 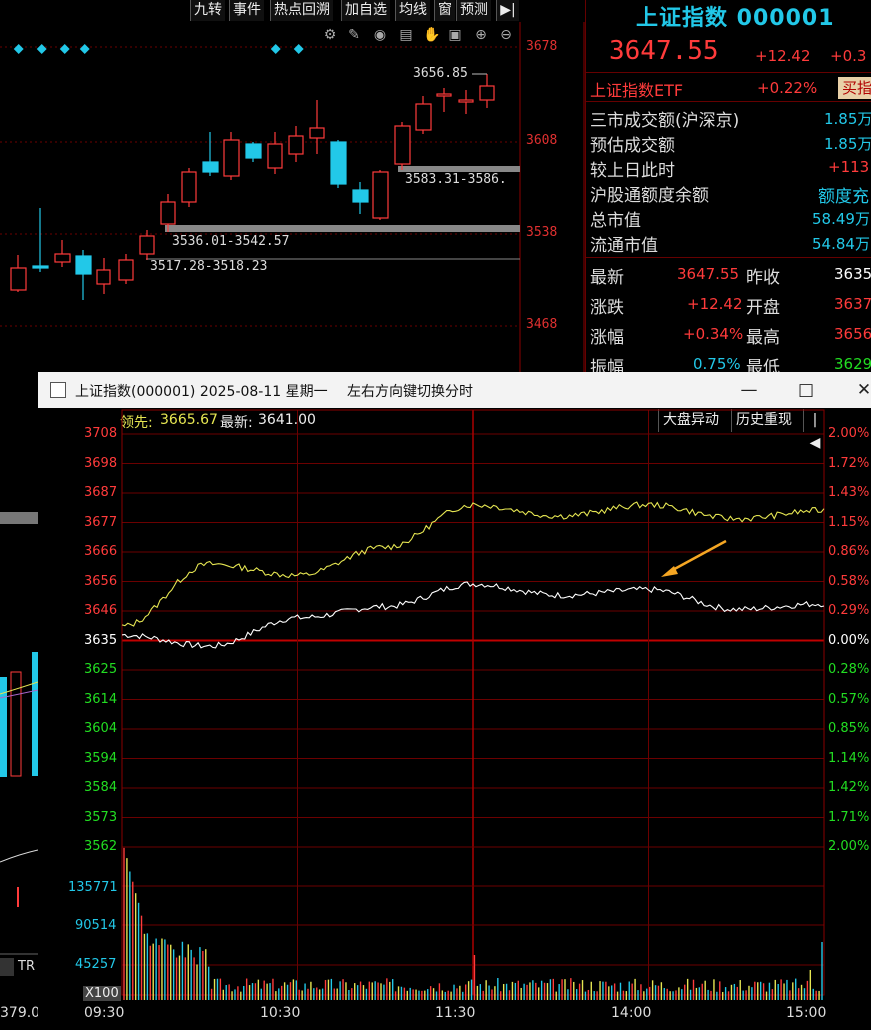 I want to click on time-axis-label: 10:30, so click(x=280, y=1013).